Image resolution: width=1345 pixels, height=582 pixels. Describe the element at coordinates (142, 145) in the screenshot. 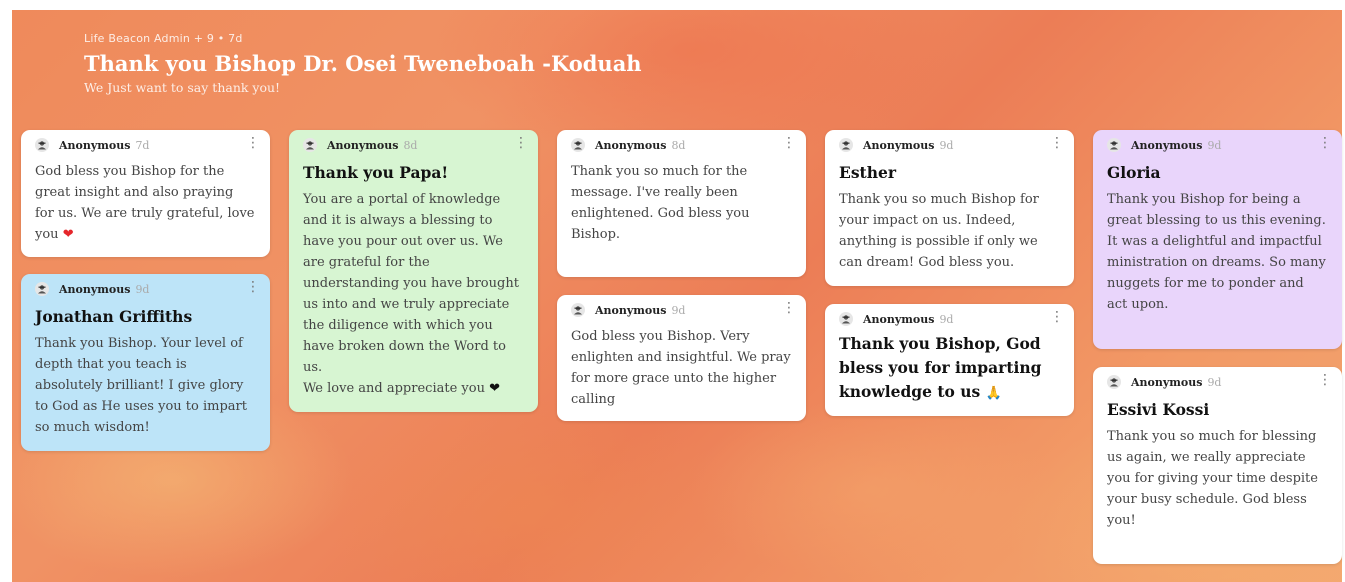

I see `post-age: 7d` at that location.